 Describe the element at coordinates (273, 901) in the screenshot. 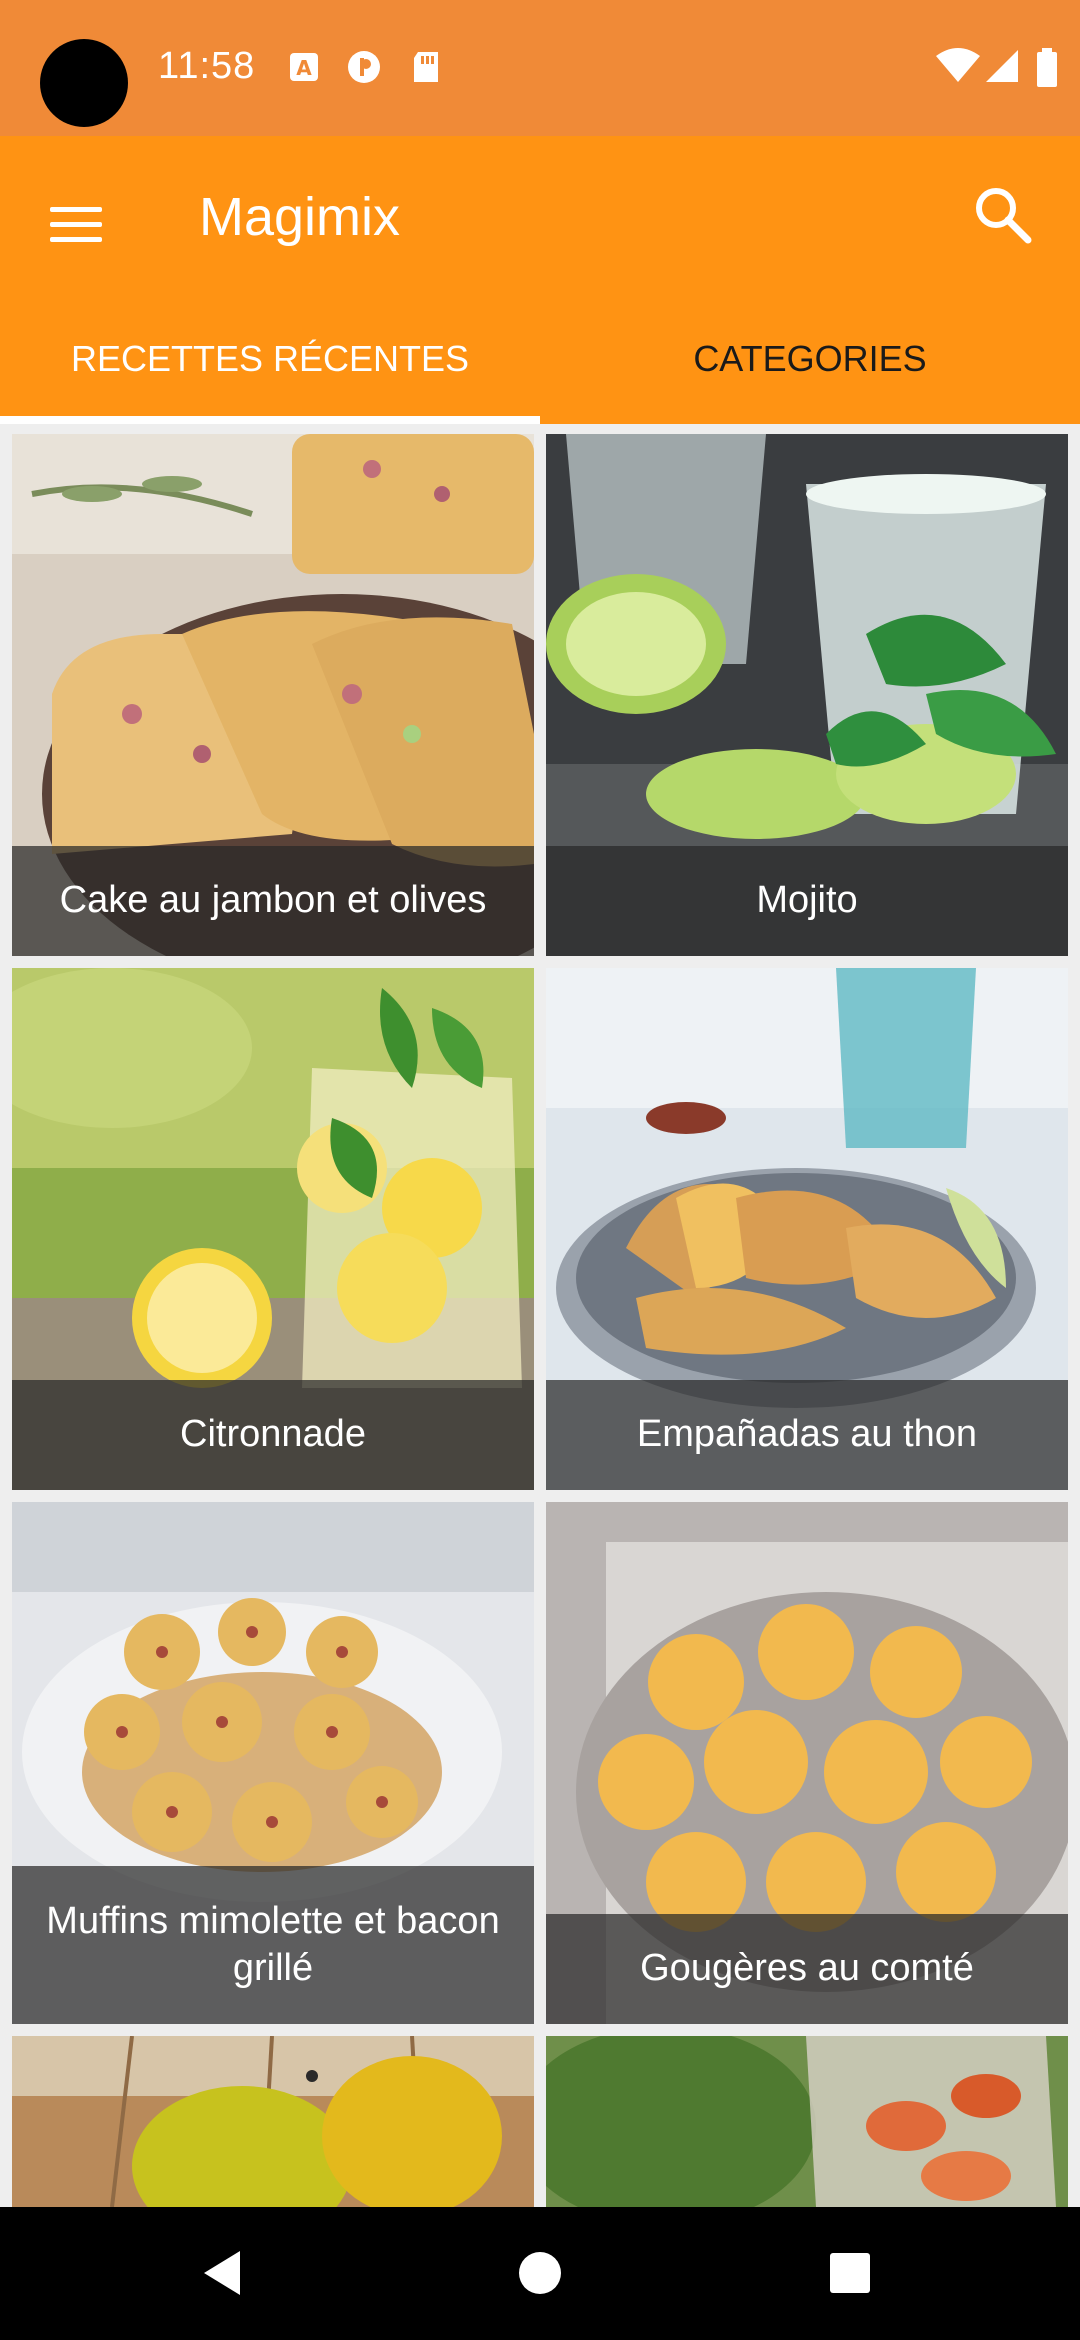

I see `recipe-title: Cake au jambon et olives` at that location.